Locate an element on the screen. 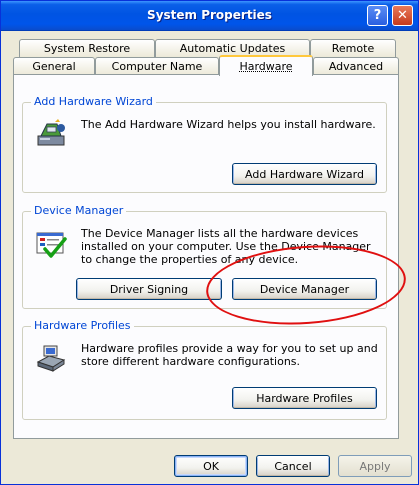 The height and width of the screenshot is (485, 419). help-button: ? is located at coordinates (377, 15).